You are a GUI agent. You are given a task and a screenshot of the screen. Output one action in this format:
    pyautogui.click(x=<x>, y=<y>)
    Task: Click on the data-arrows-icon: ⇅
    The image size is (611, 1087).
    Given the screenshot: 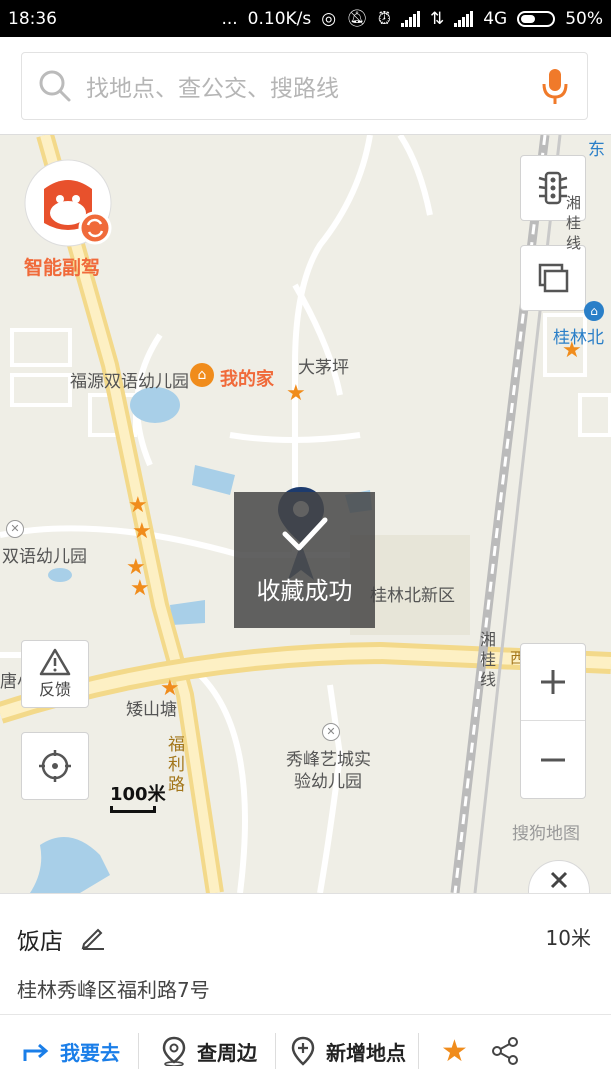 What is the action you would take?
    pyautogui.click(x=437, y=18)
    